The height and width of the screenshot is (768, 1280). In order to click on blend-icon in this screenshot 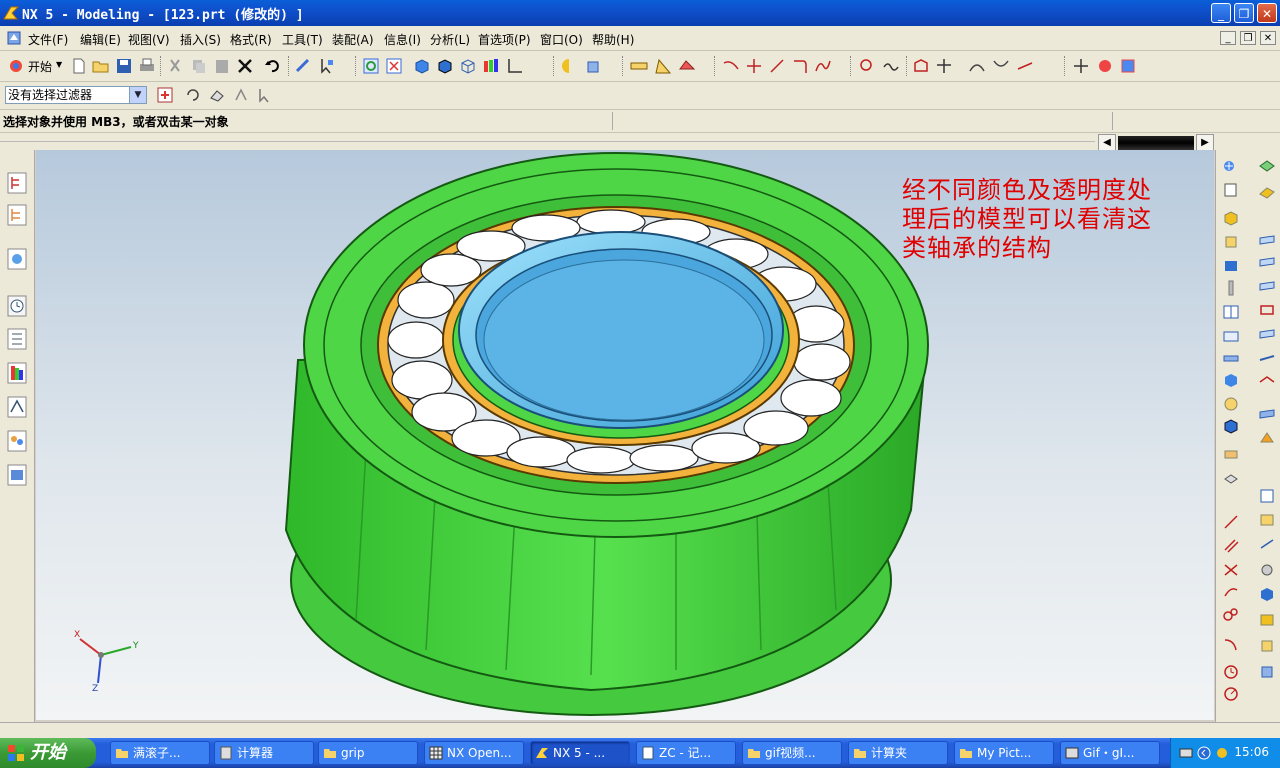, I will do `click(977, 66)`.